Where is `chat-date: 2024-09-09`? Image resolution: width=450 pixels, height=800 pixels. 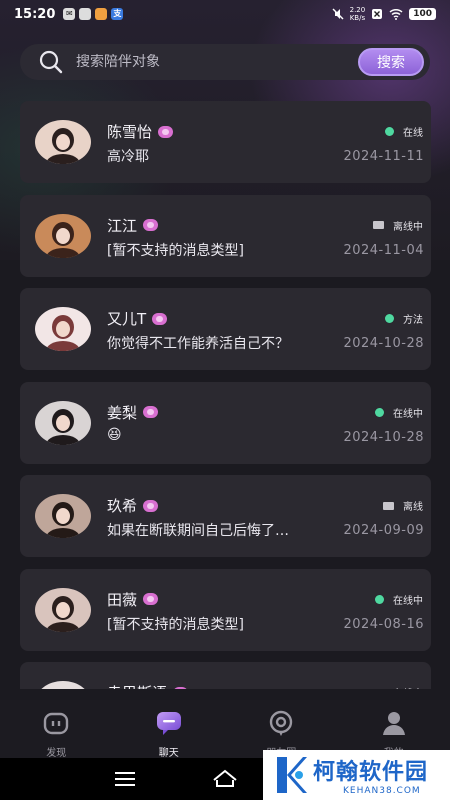 chat-date: 2024-09-09 is located at coordinates (383, 530).